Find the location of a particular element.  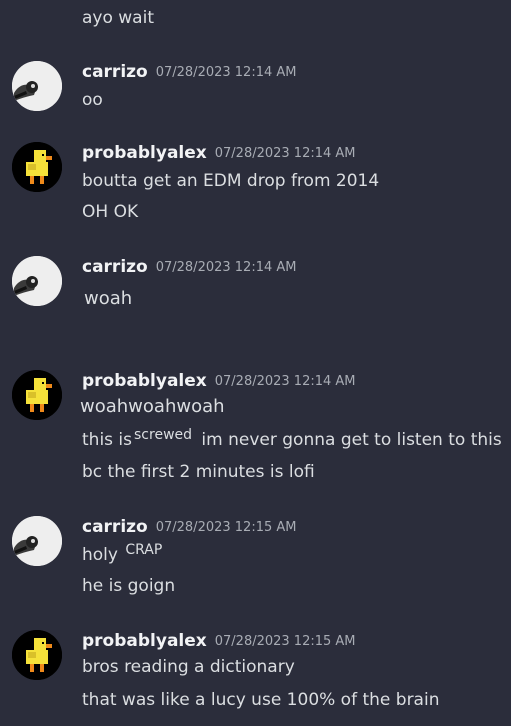

superscript-text: screwed is located at coordinates (163, 435).